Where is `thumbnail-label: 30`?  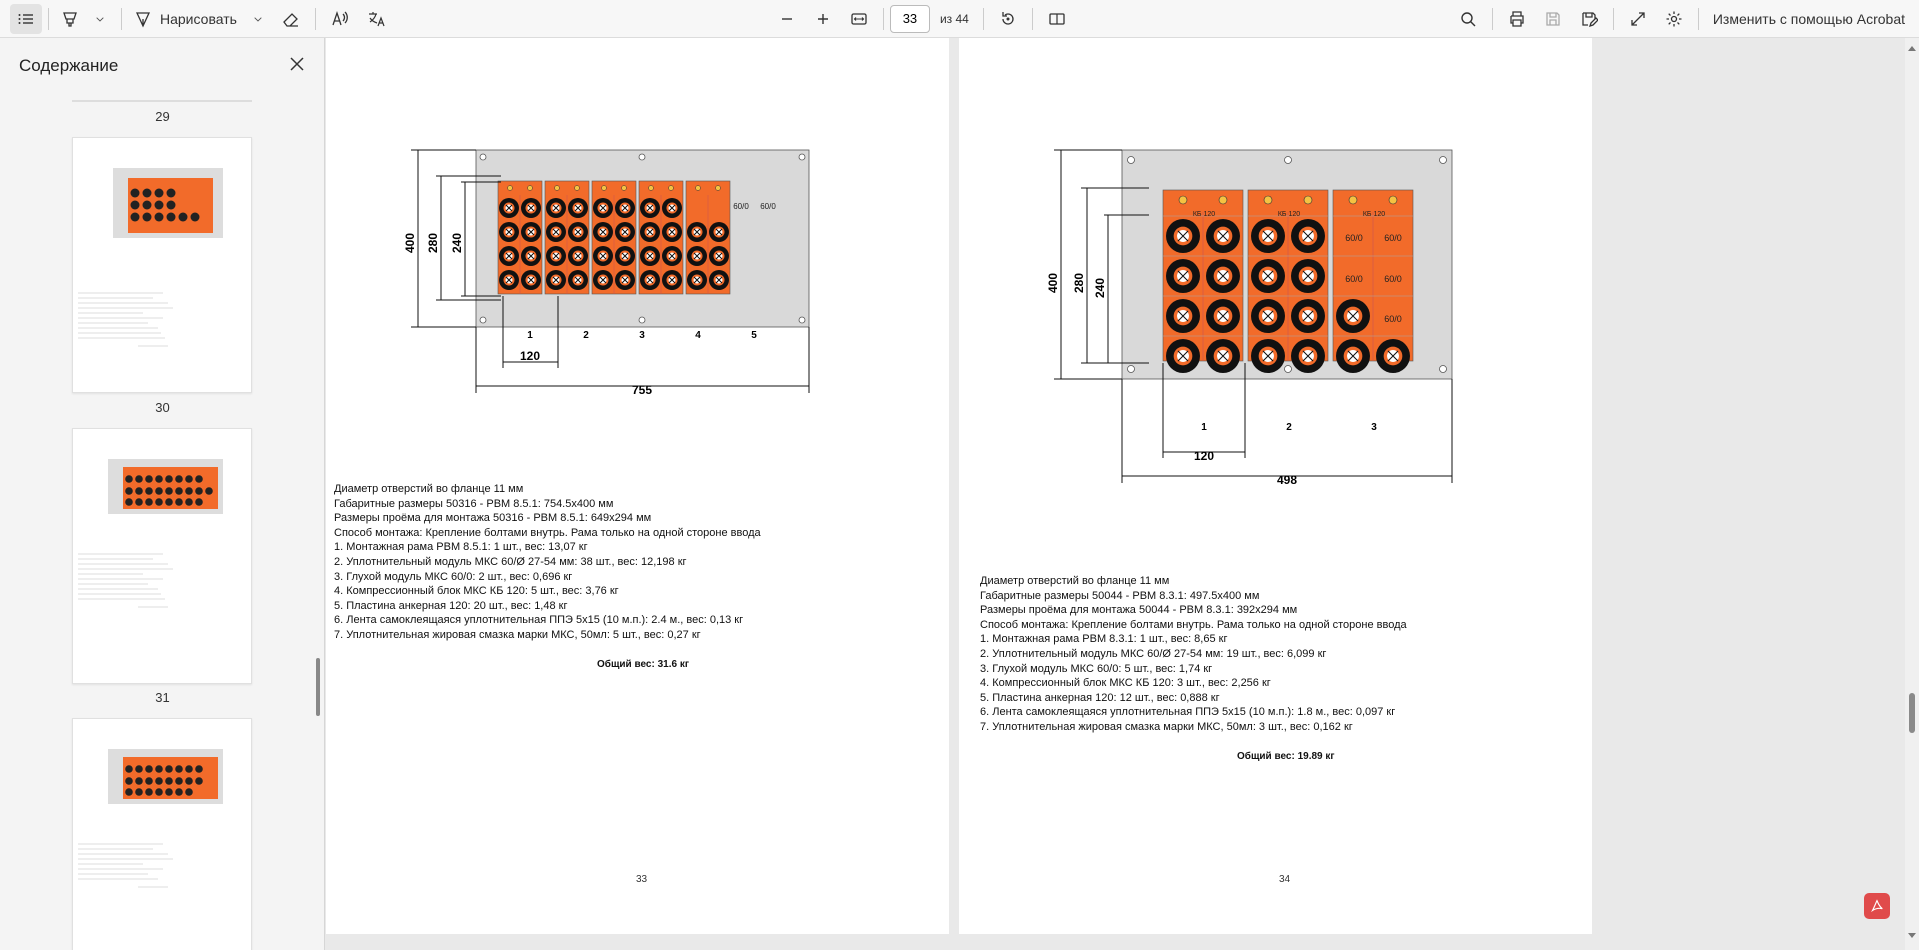
thumbnail-label: 30 is located at coordinates (162, 407).